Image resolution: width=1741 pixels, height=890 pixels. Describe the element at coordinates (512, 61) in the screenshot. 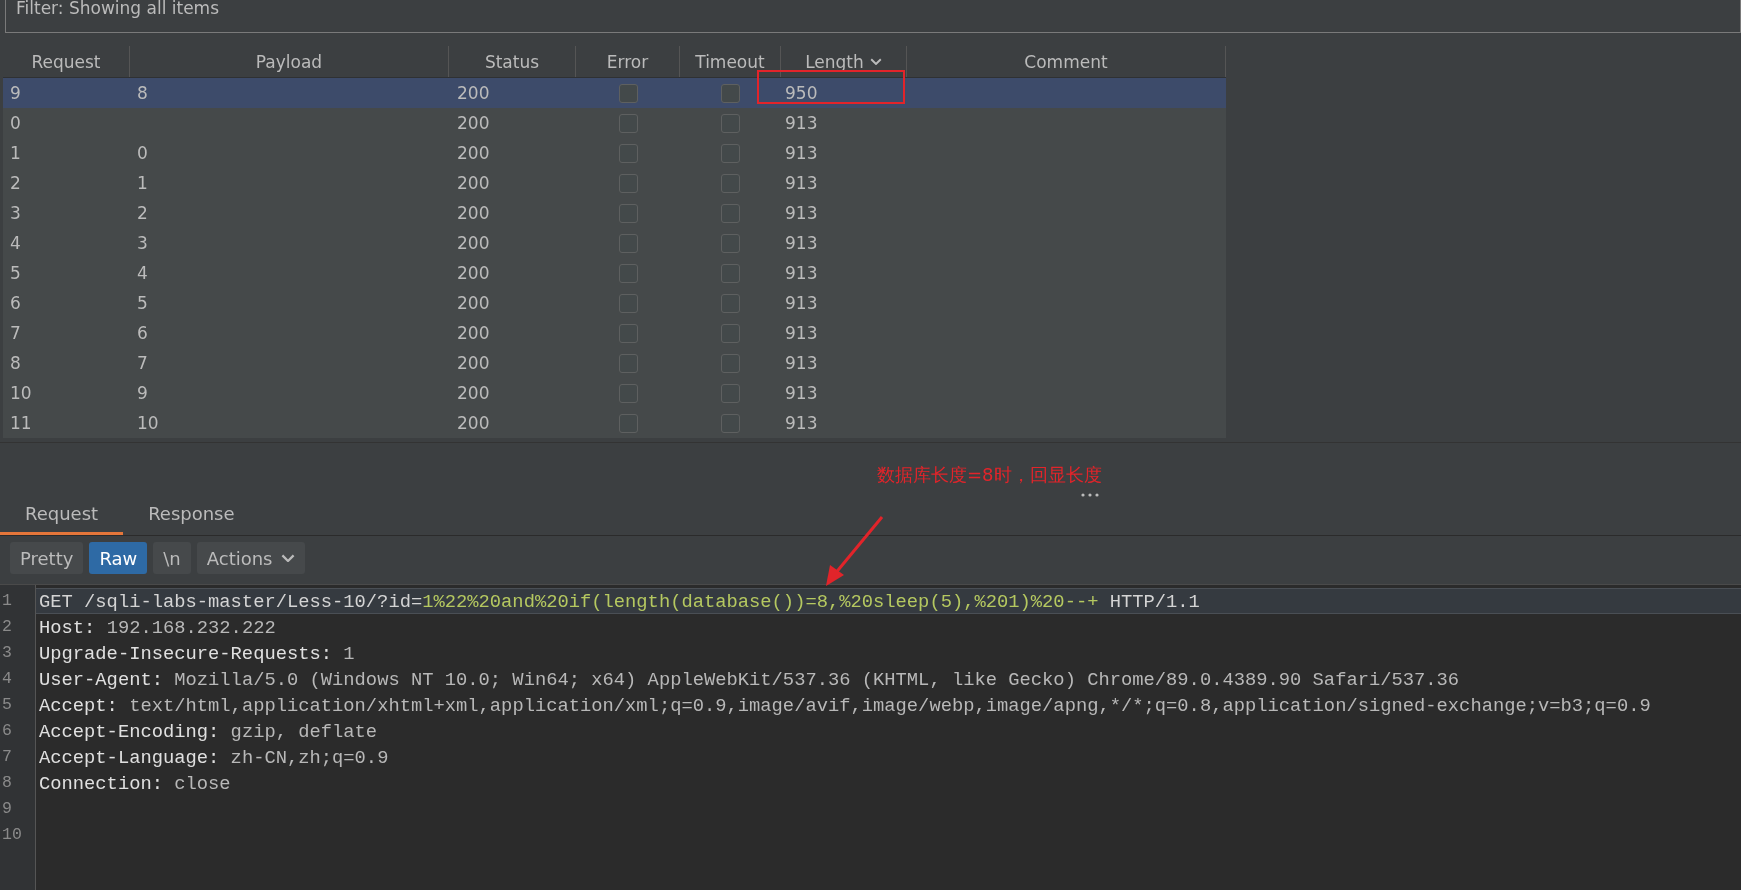

I see `column-header: Status` at that location.